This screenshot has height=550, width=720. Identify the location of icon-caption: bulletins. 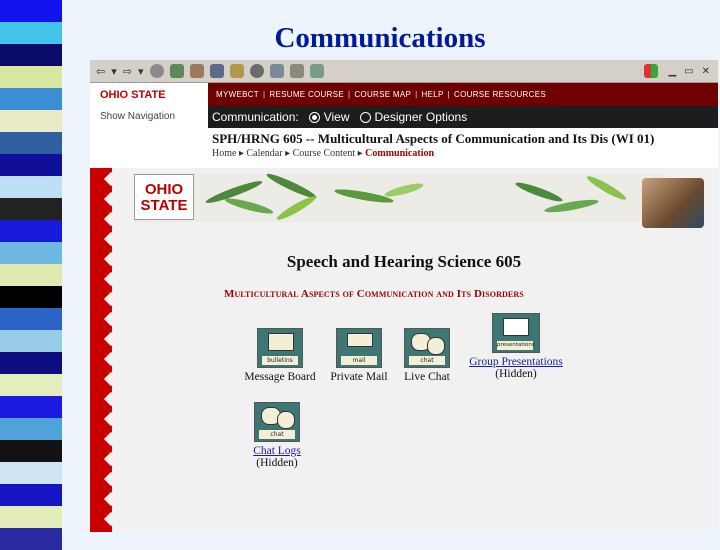
(280, 360).